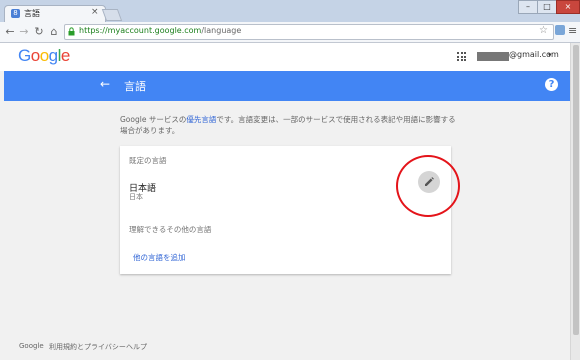 The image size is (580, 360). Describe the element at coordinates (428, 186) in the screenshot. I see `highlight-circle-annotation` at that location.